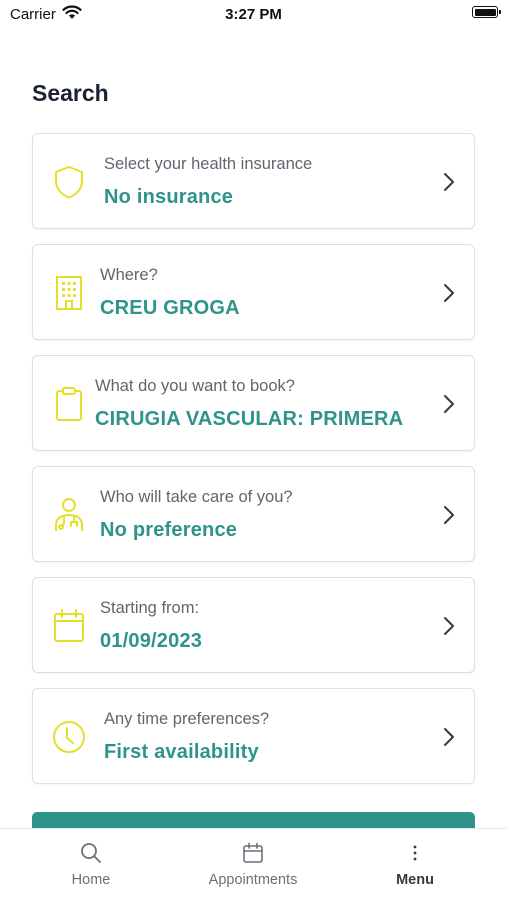 The height and width of the screenshot is (901, 507). I want to click on tab-home: Home, so click(91, 865).